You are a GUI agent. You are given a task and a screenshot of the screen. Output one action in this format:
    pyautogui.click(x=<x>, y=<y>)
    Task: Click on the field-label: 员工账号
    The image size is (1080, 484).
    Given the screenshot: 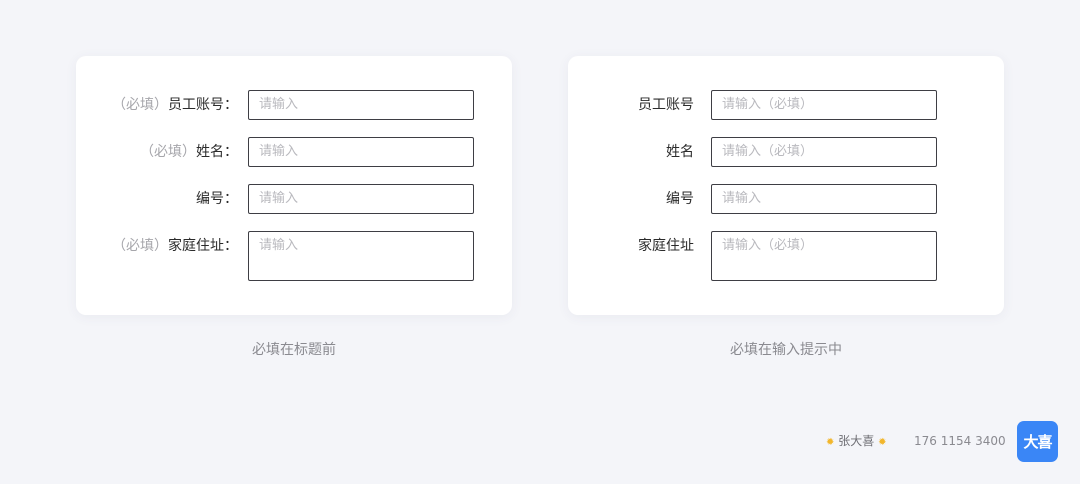 What is the action you would take?
    pyautogui.click(x=666, y=105)
    